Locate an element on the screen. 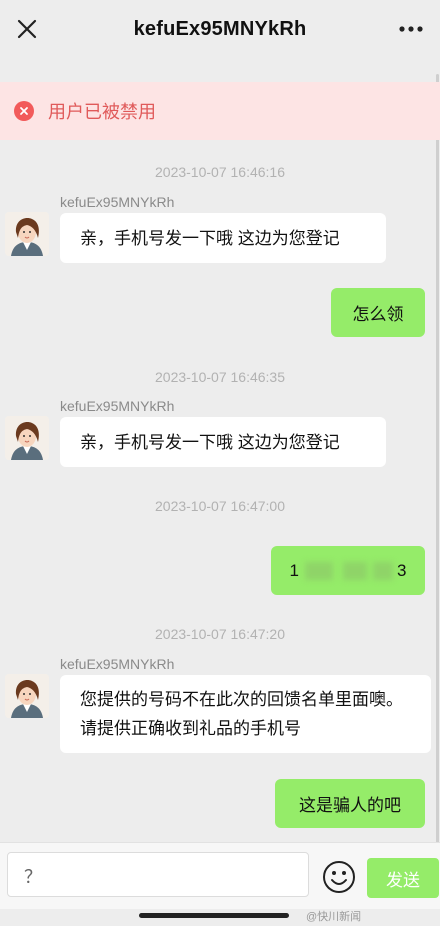 The image size is (440, 926). chat-title: kefuEx95MNYkRh is located at coordinates (220, 28).